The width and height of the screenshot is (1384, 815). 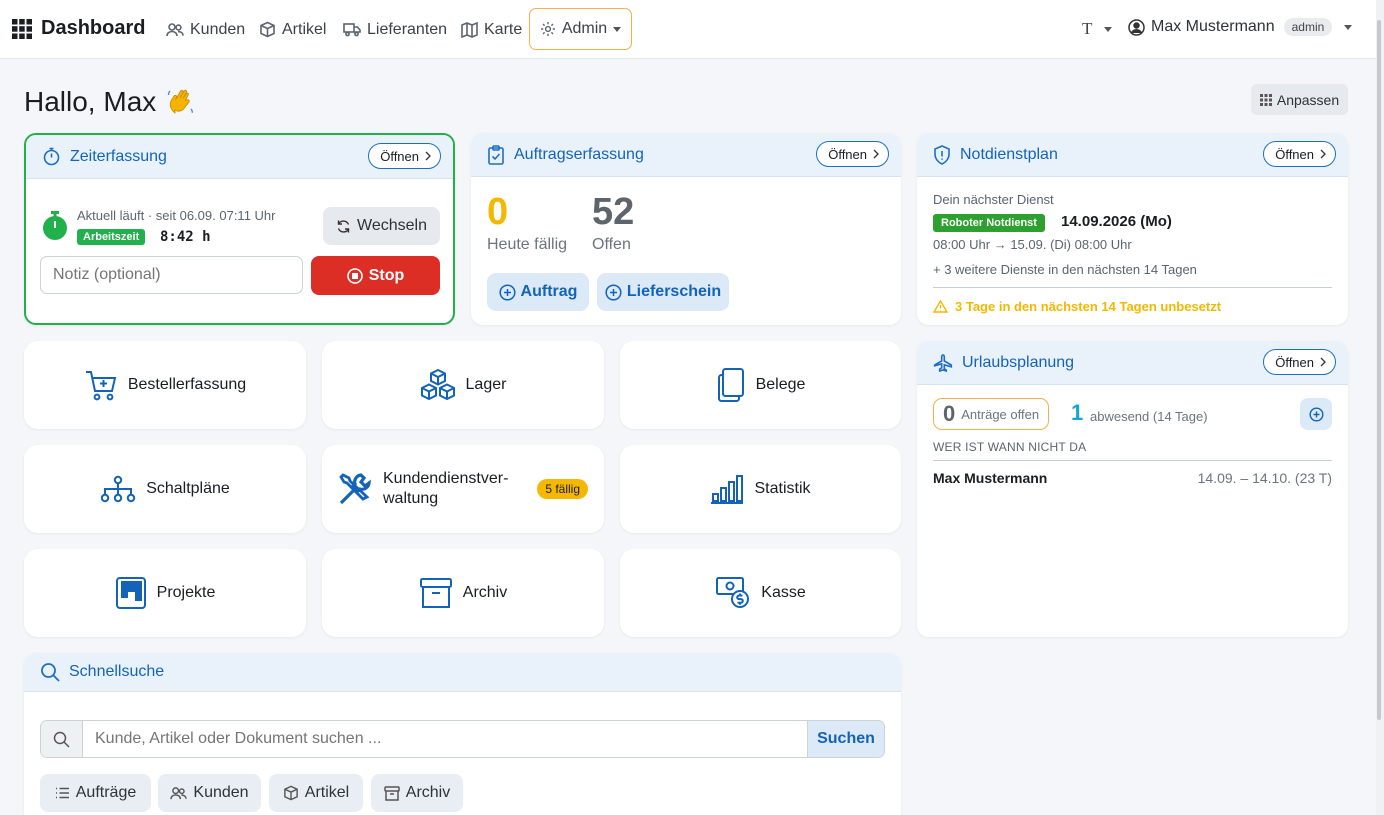 I want to click on card-header: Urlaubsplanung Öffnen, so click(x=1132, y=363).